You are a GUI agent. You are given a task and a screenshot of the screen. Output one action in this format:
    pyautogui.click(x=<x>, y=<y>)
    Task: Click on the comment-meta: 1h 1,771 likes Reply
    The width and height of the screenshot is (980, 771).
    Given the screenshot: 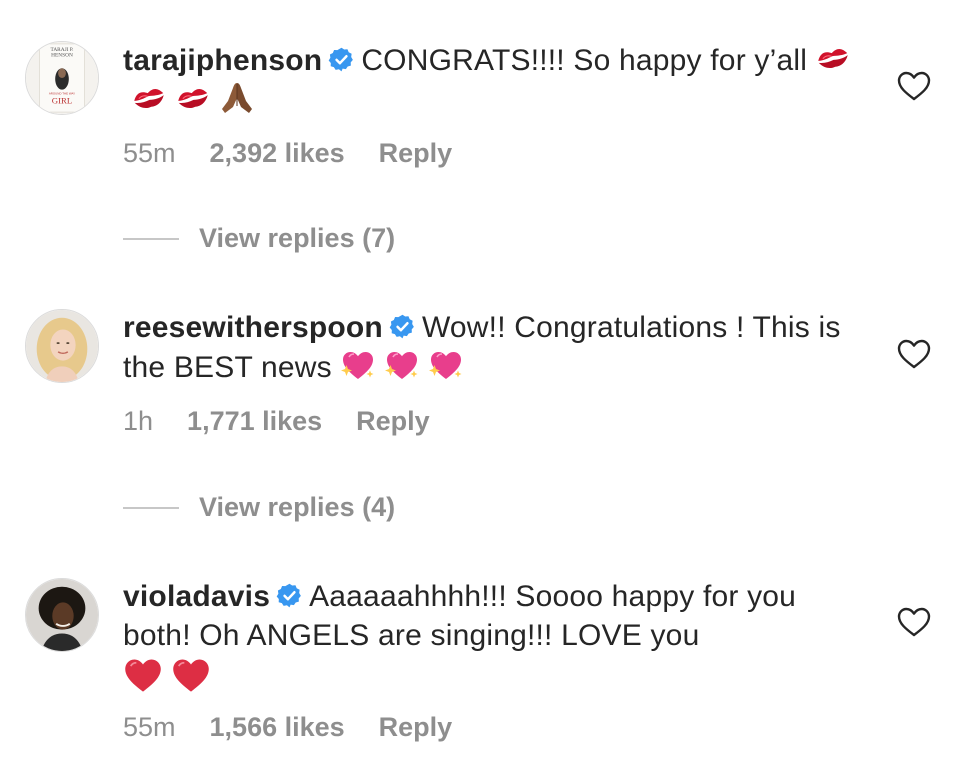 What is the action you would take?
    pyautogui.click(x=276, y=421)
    